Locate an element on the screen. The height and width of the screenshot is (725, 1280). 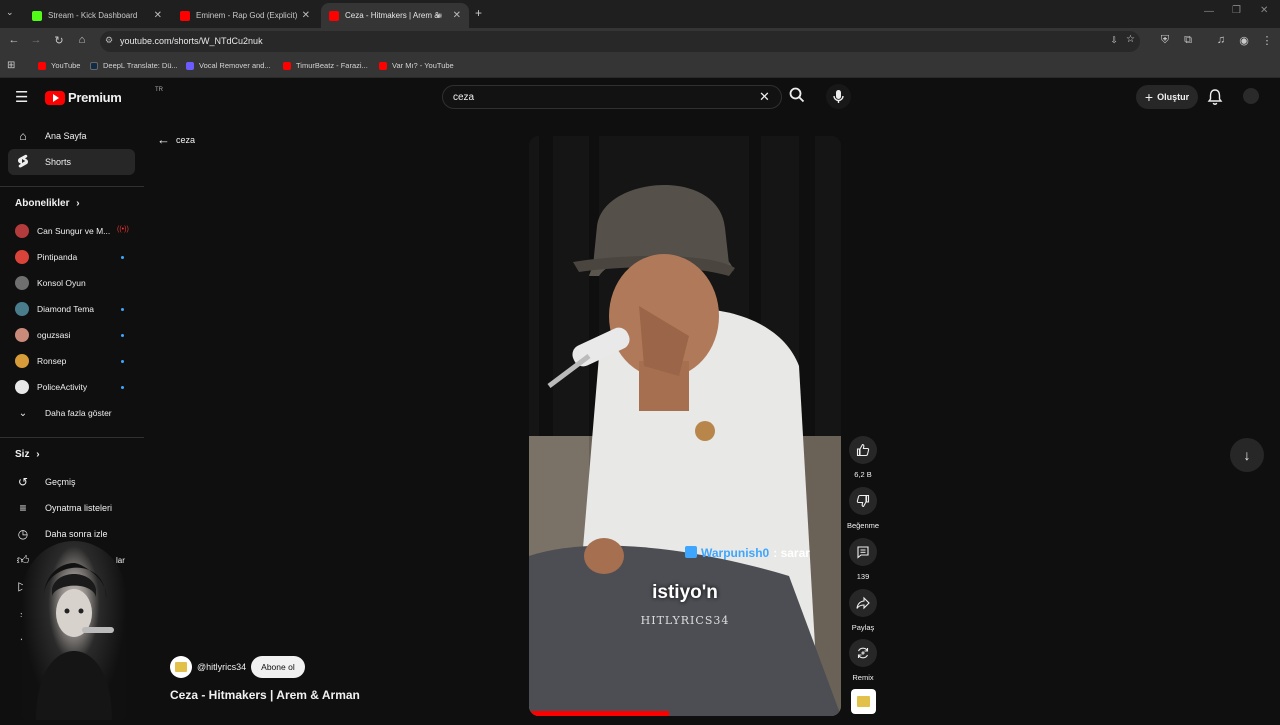
sidebar-item-playlists: ≡ Oynatma listeleri is located at coordinates (67, 508).